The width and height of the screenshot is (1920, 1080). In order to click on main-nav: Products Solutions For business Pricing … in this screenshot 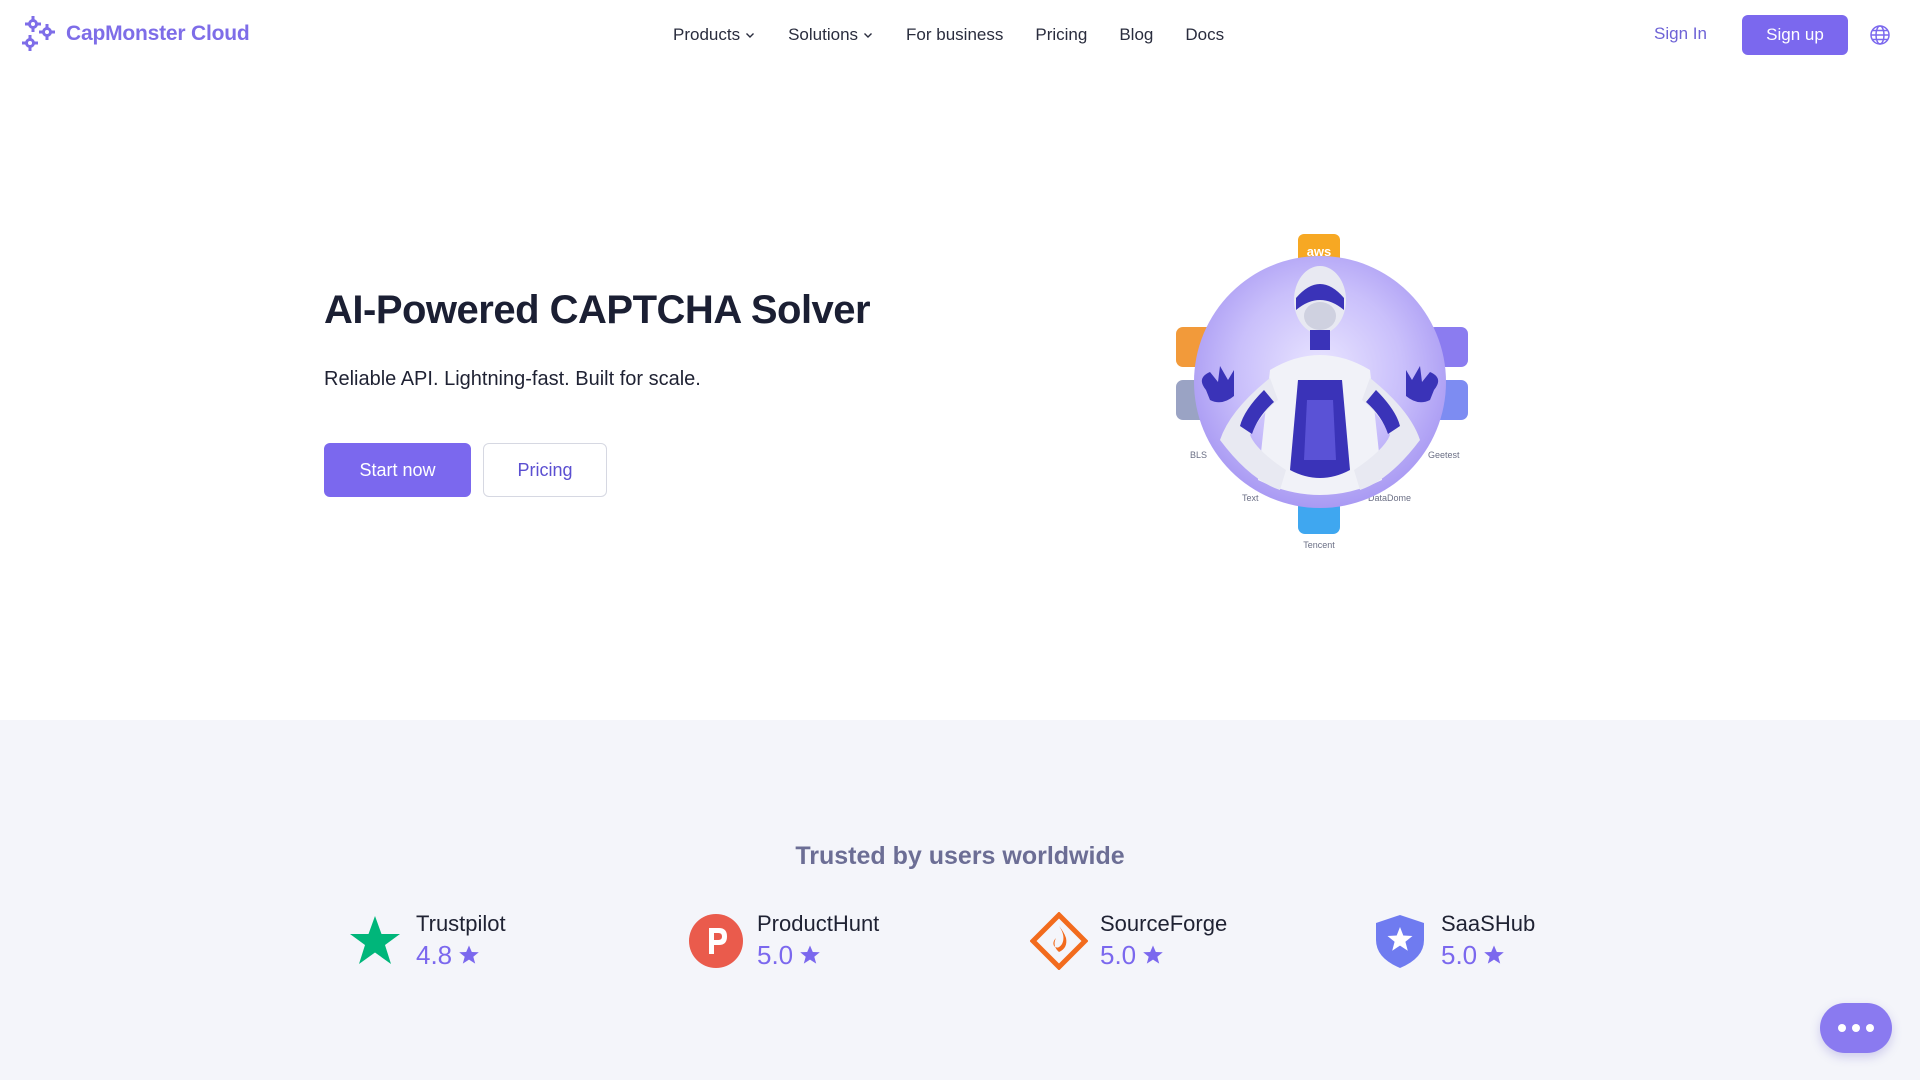, I will do `click(948, 35)`.